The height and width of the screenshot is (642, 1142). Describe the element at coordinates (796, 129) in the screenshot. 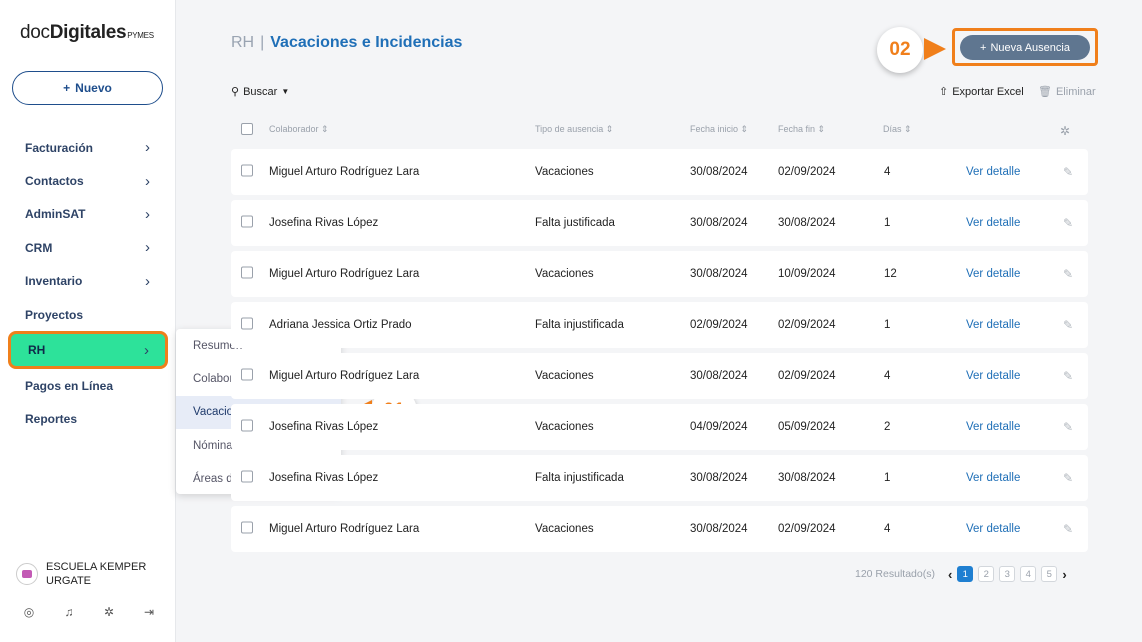

I see `column-end-label: Fecha fin` at that location.